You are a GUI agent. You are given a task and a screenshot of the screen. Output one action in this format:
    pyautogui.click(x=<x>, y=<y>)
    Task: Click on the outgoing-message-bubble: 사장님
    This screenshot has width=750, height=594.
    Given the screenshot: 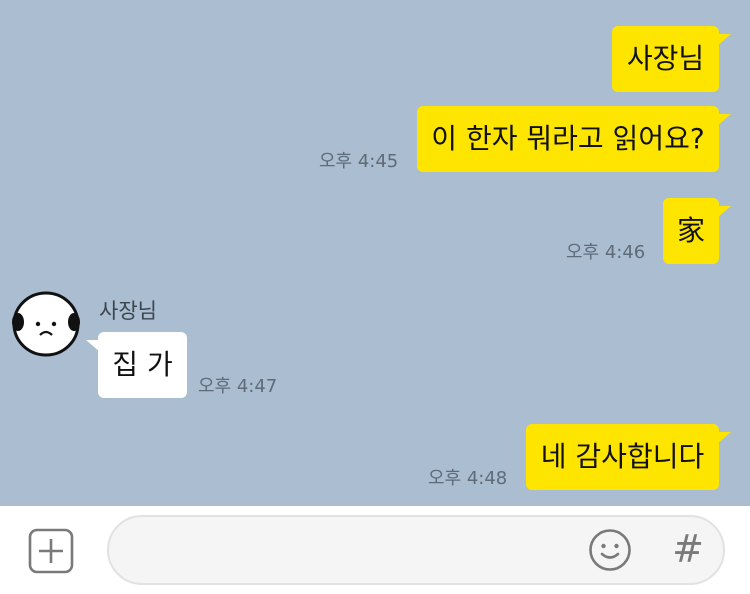 What is the action you would take?
    pyautogui.click(x=671, y=59)
    